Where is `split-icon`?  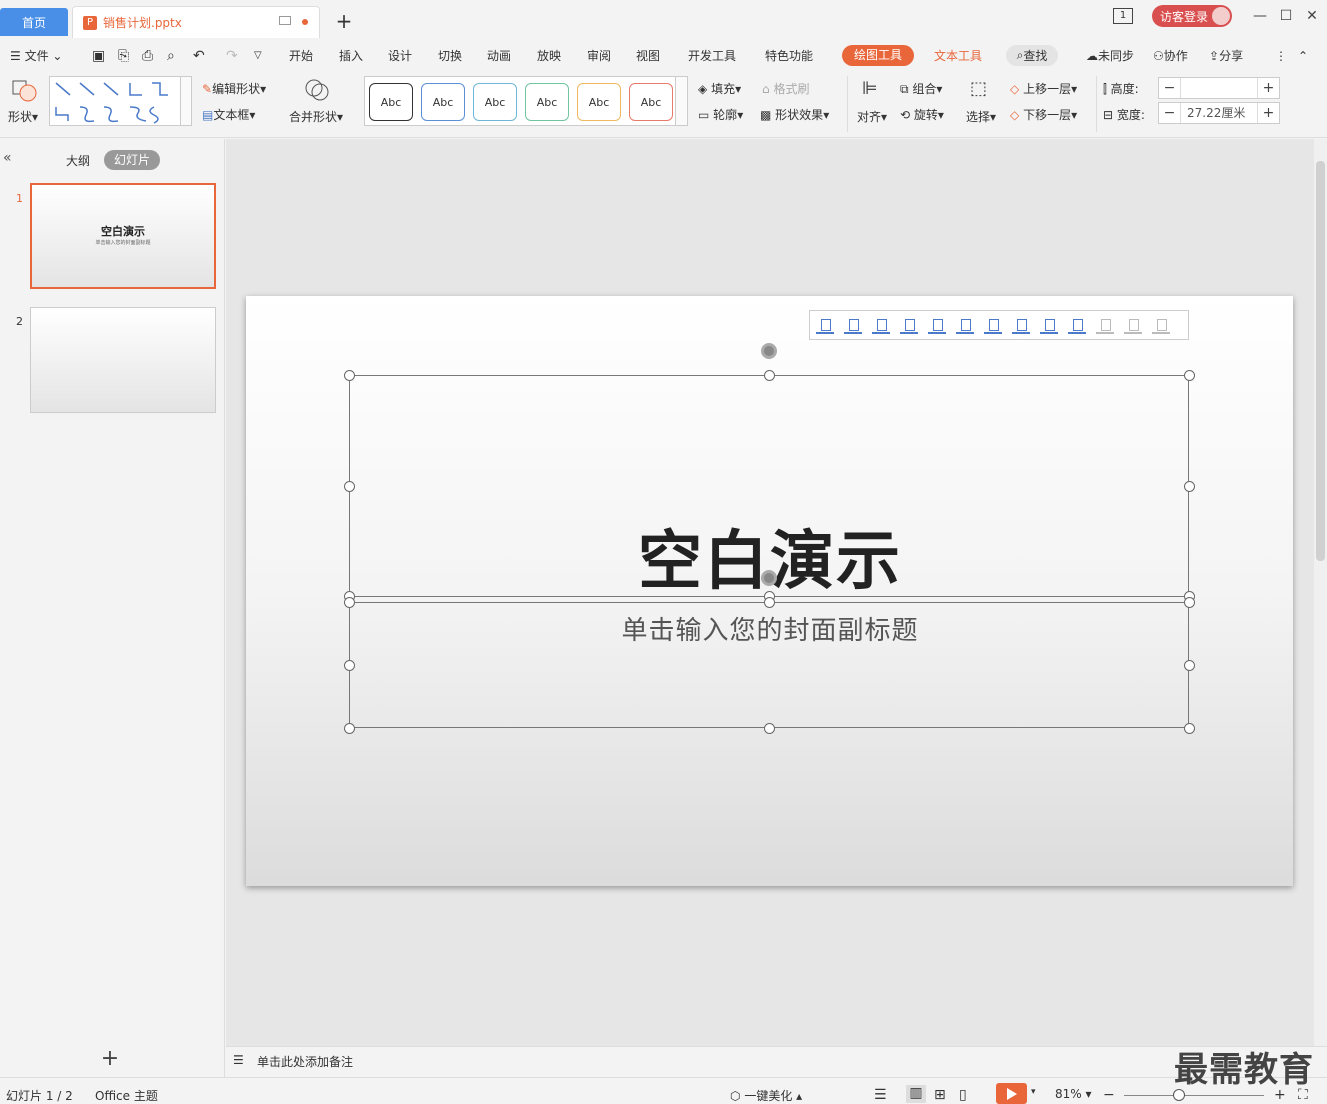 split-icon is located at coordinates (1161, 325).